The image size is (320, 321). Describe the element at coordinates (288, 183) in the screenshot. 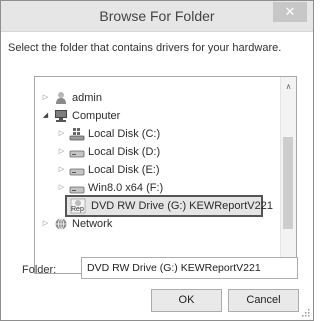

I see `scroll-thumb` at that location.